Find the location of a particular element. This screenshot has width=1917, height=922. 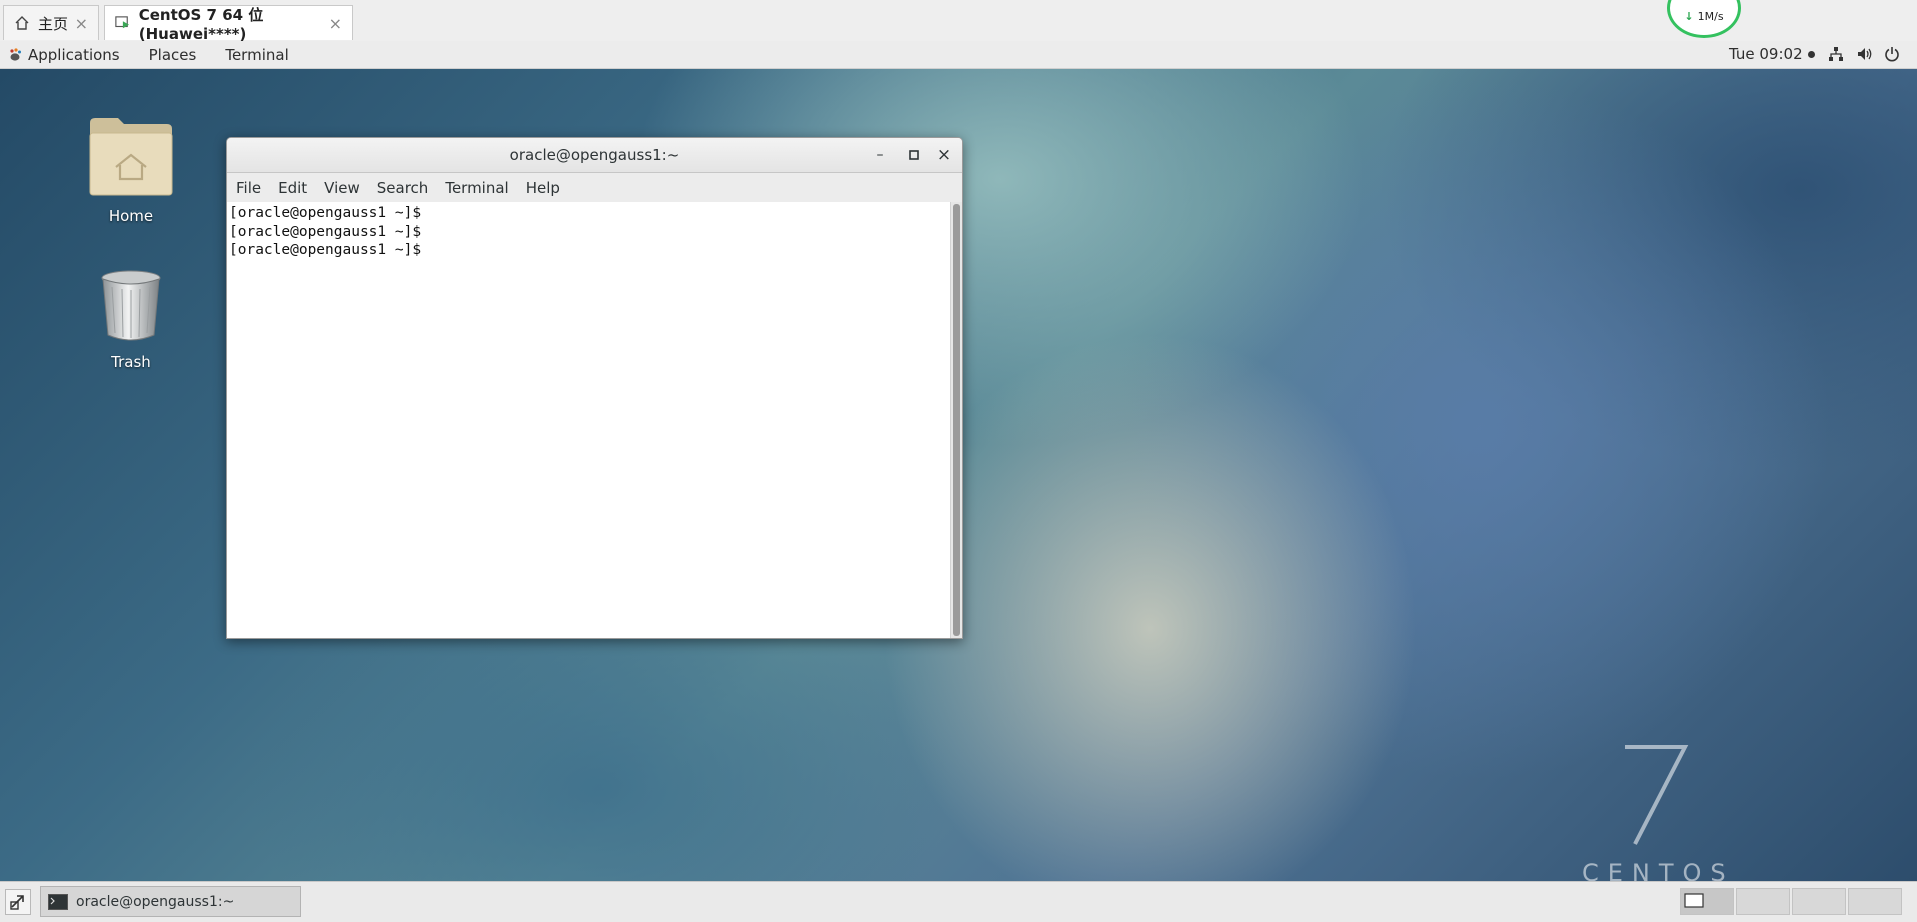

menu-file: File is located at coordinates (248, 188).